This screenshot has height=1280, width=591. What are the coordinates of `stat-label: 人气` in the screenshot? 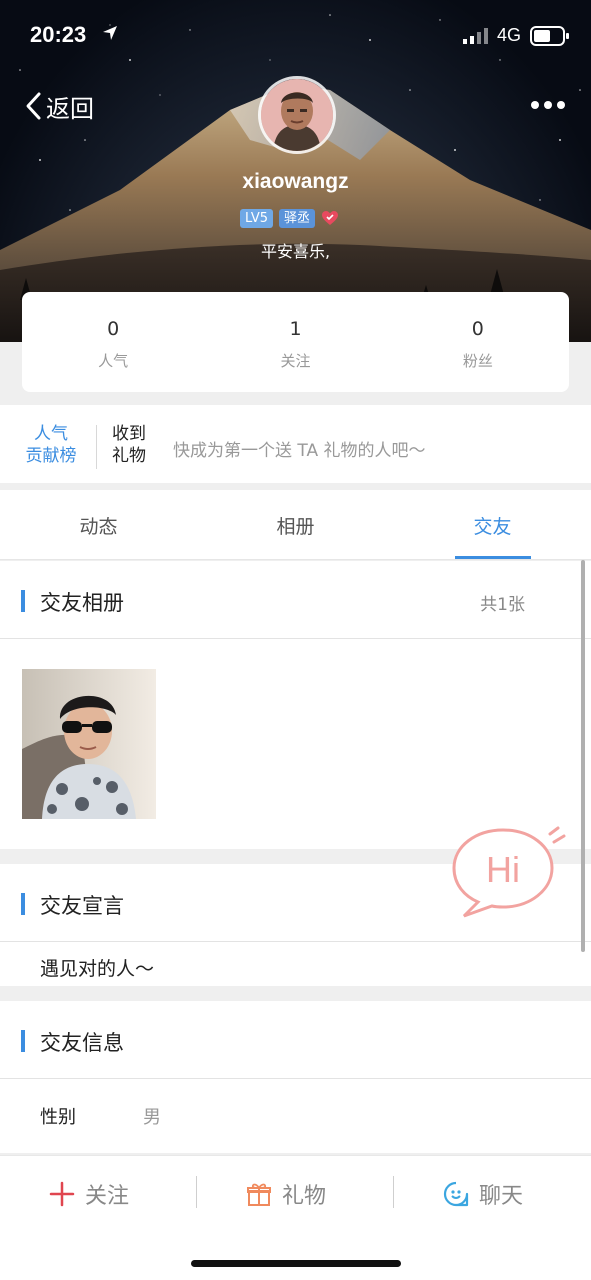 It's located at (113, 361).